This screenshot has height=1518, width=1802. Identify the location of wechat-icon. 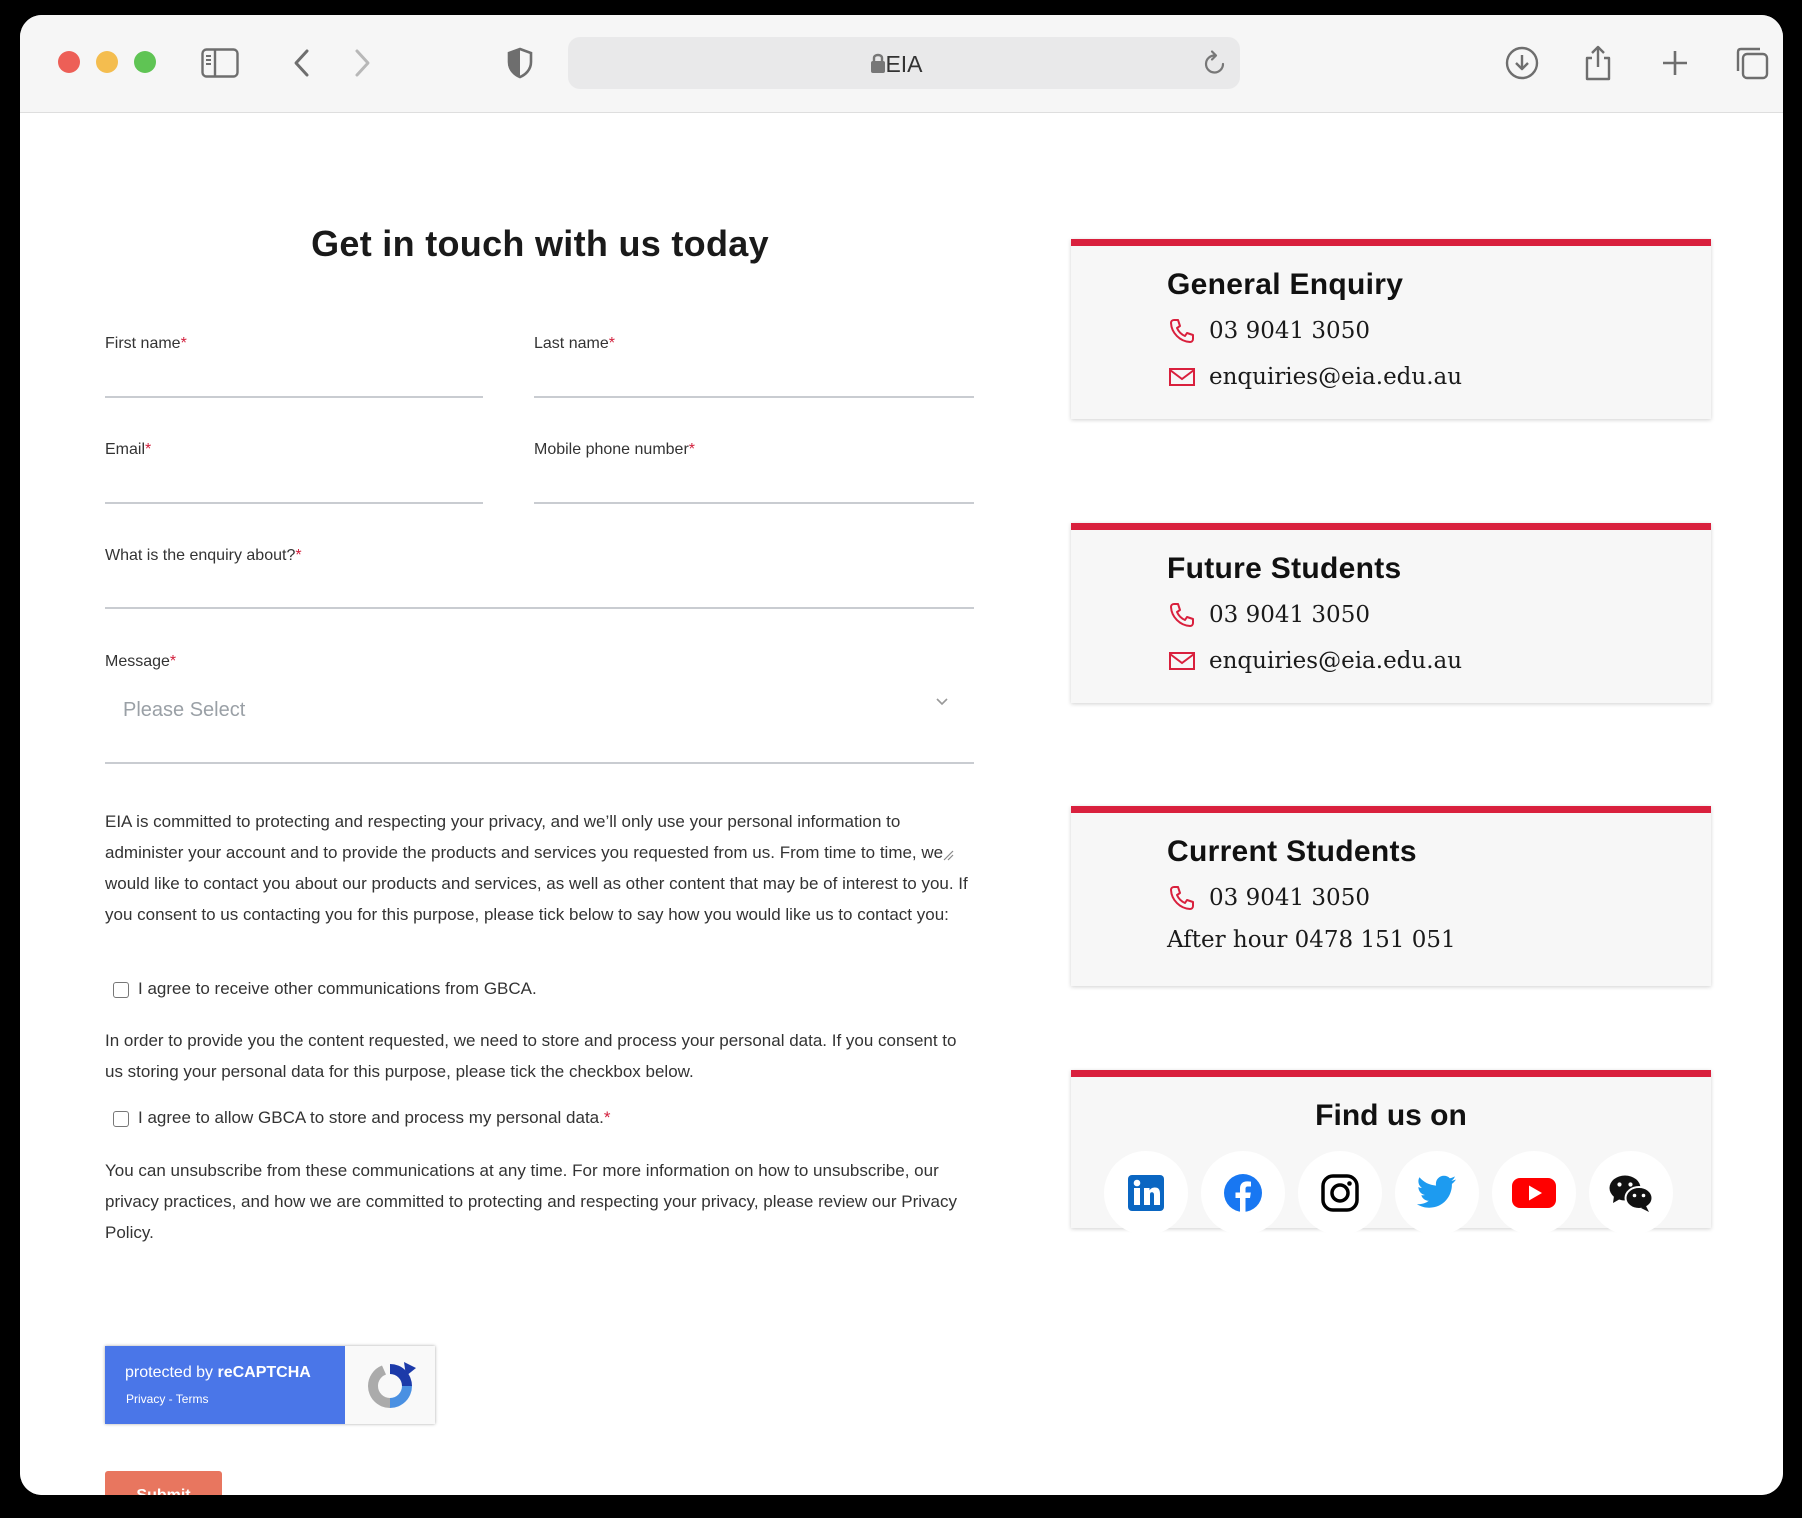
(1631, 1193).